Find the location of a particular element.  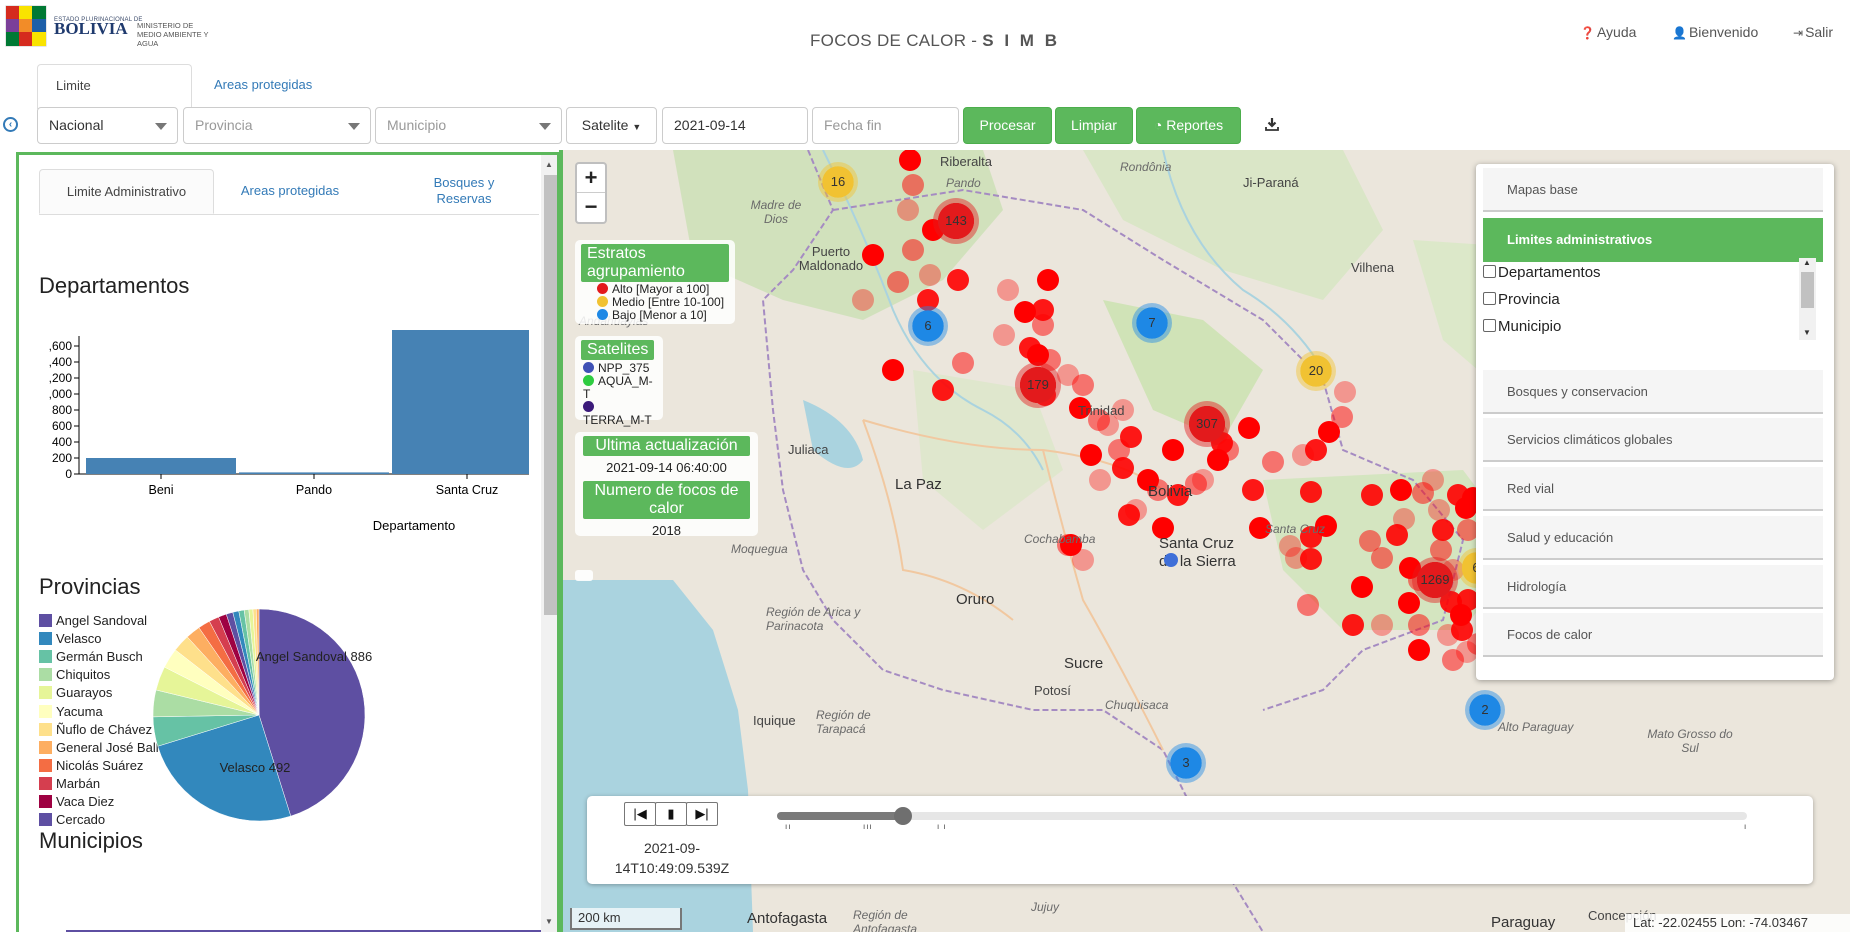

exit-link: ⇥ Salir is located at coordinates (1813, 32).